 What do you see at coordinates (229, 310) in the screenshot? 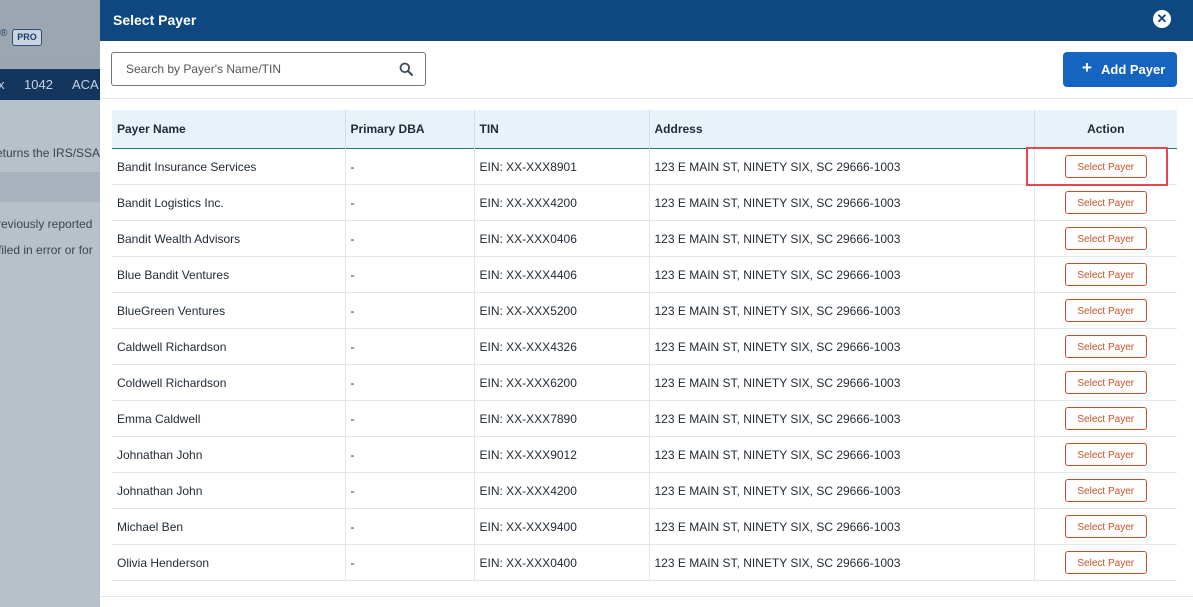
I see `payer-name-cell: BlueGreen Ventures` at bounding box center [229, 310].